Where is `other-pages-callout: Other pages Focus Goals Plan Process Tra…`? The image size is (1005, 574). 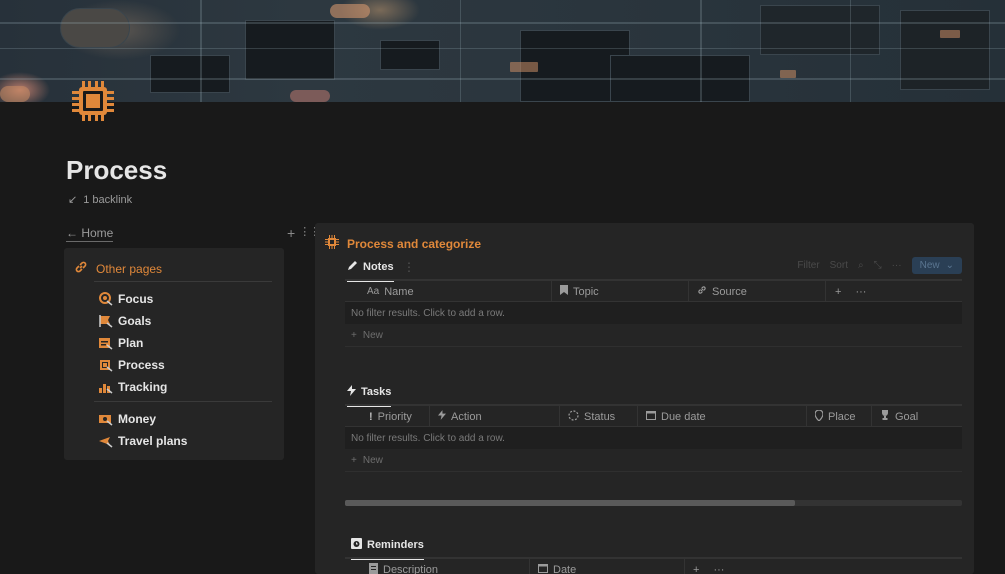 other-pages-callout: Other pages Focus Goals Plan Process Tra… is located at coordinates (174, 354).